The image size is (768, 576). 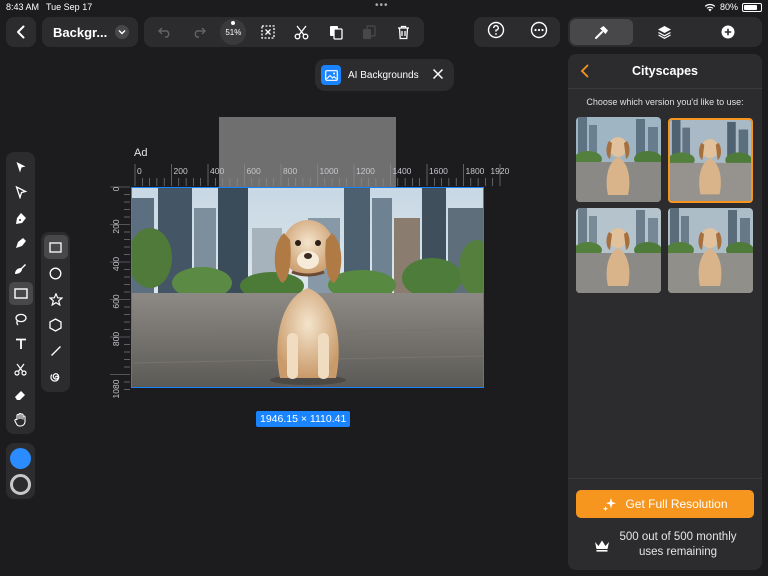 I want to click on tool-hand, so click(x=21, y=420).